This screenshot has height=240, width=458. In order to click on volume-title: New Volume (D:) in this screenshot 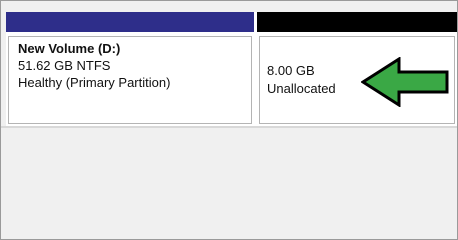, I will do `click(69, 48)`.